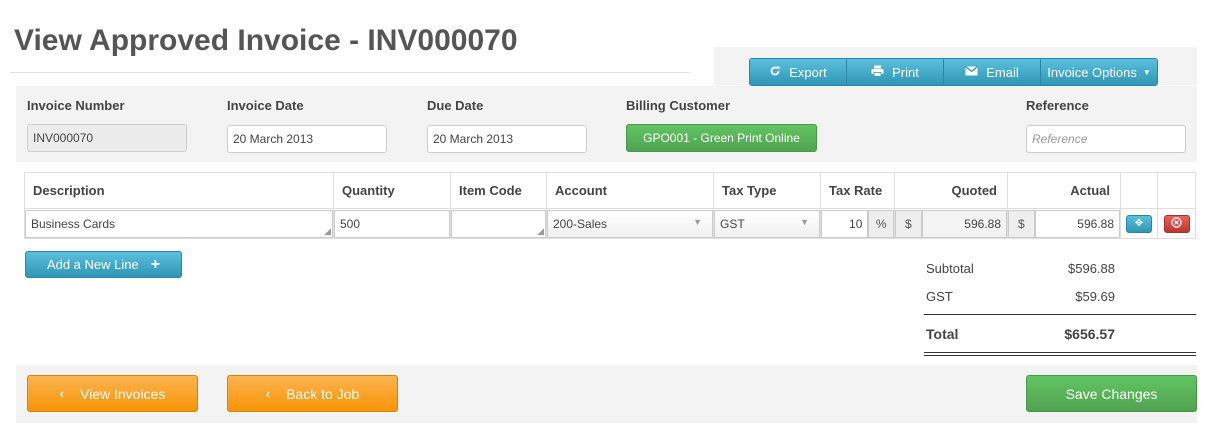 This screenshot has height=428, width=1217. What do you see at coordinates (155, 264) in the screenshot?
I see `plus-icon: +` at bounding box center [155, 264].